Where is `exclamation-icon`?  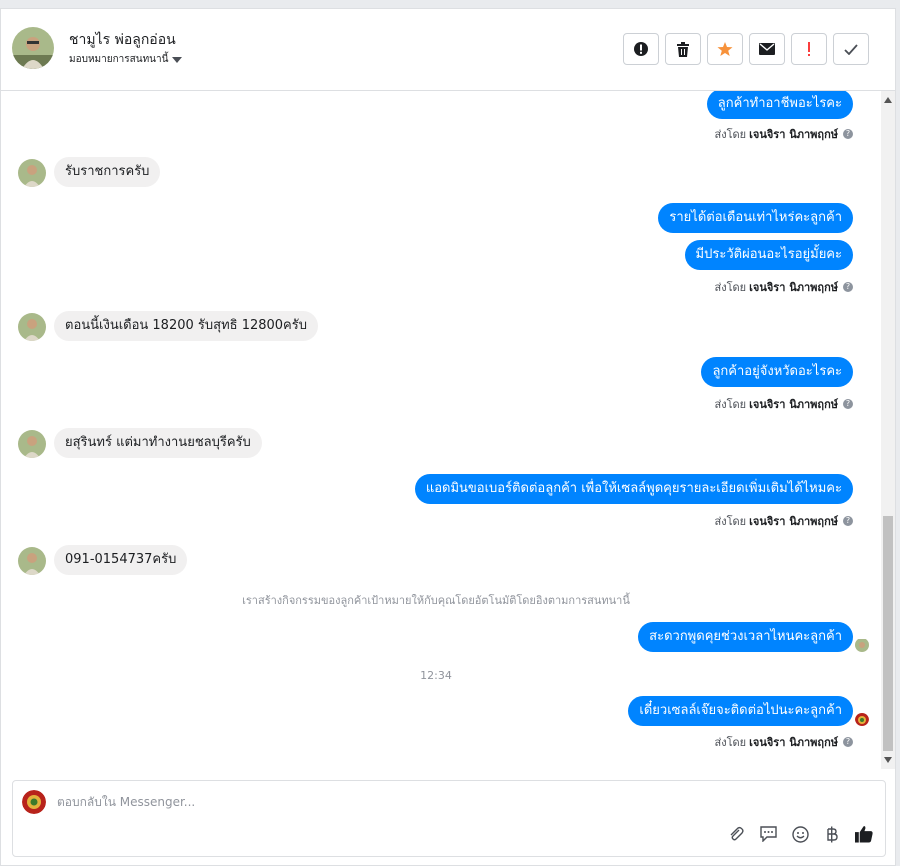 exclamation-icon is located at coordinates (809, 49).